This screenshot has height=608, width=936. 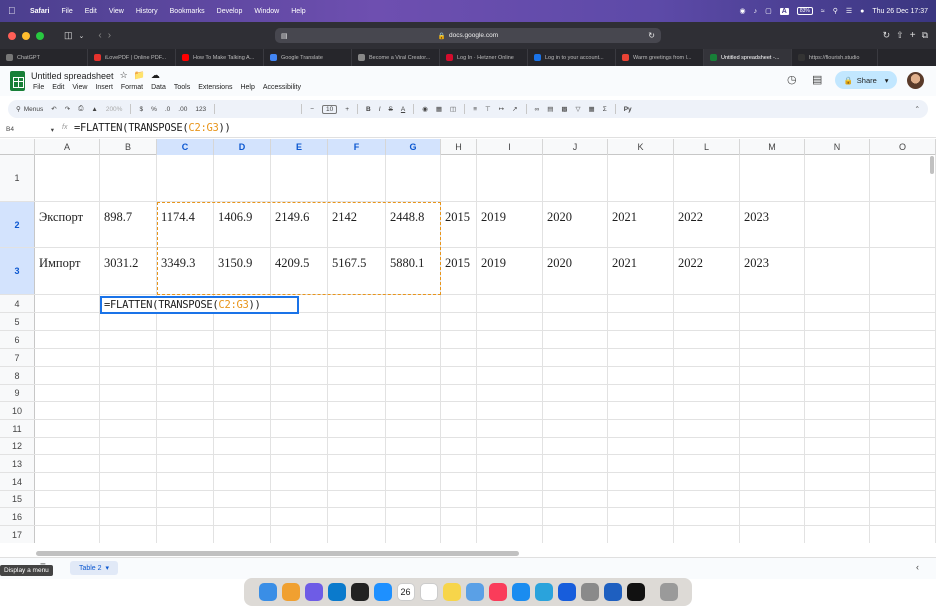 I want to click on chevron-down-icon: ▾, so click(x=887, y=80).